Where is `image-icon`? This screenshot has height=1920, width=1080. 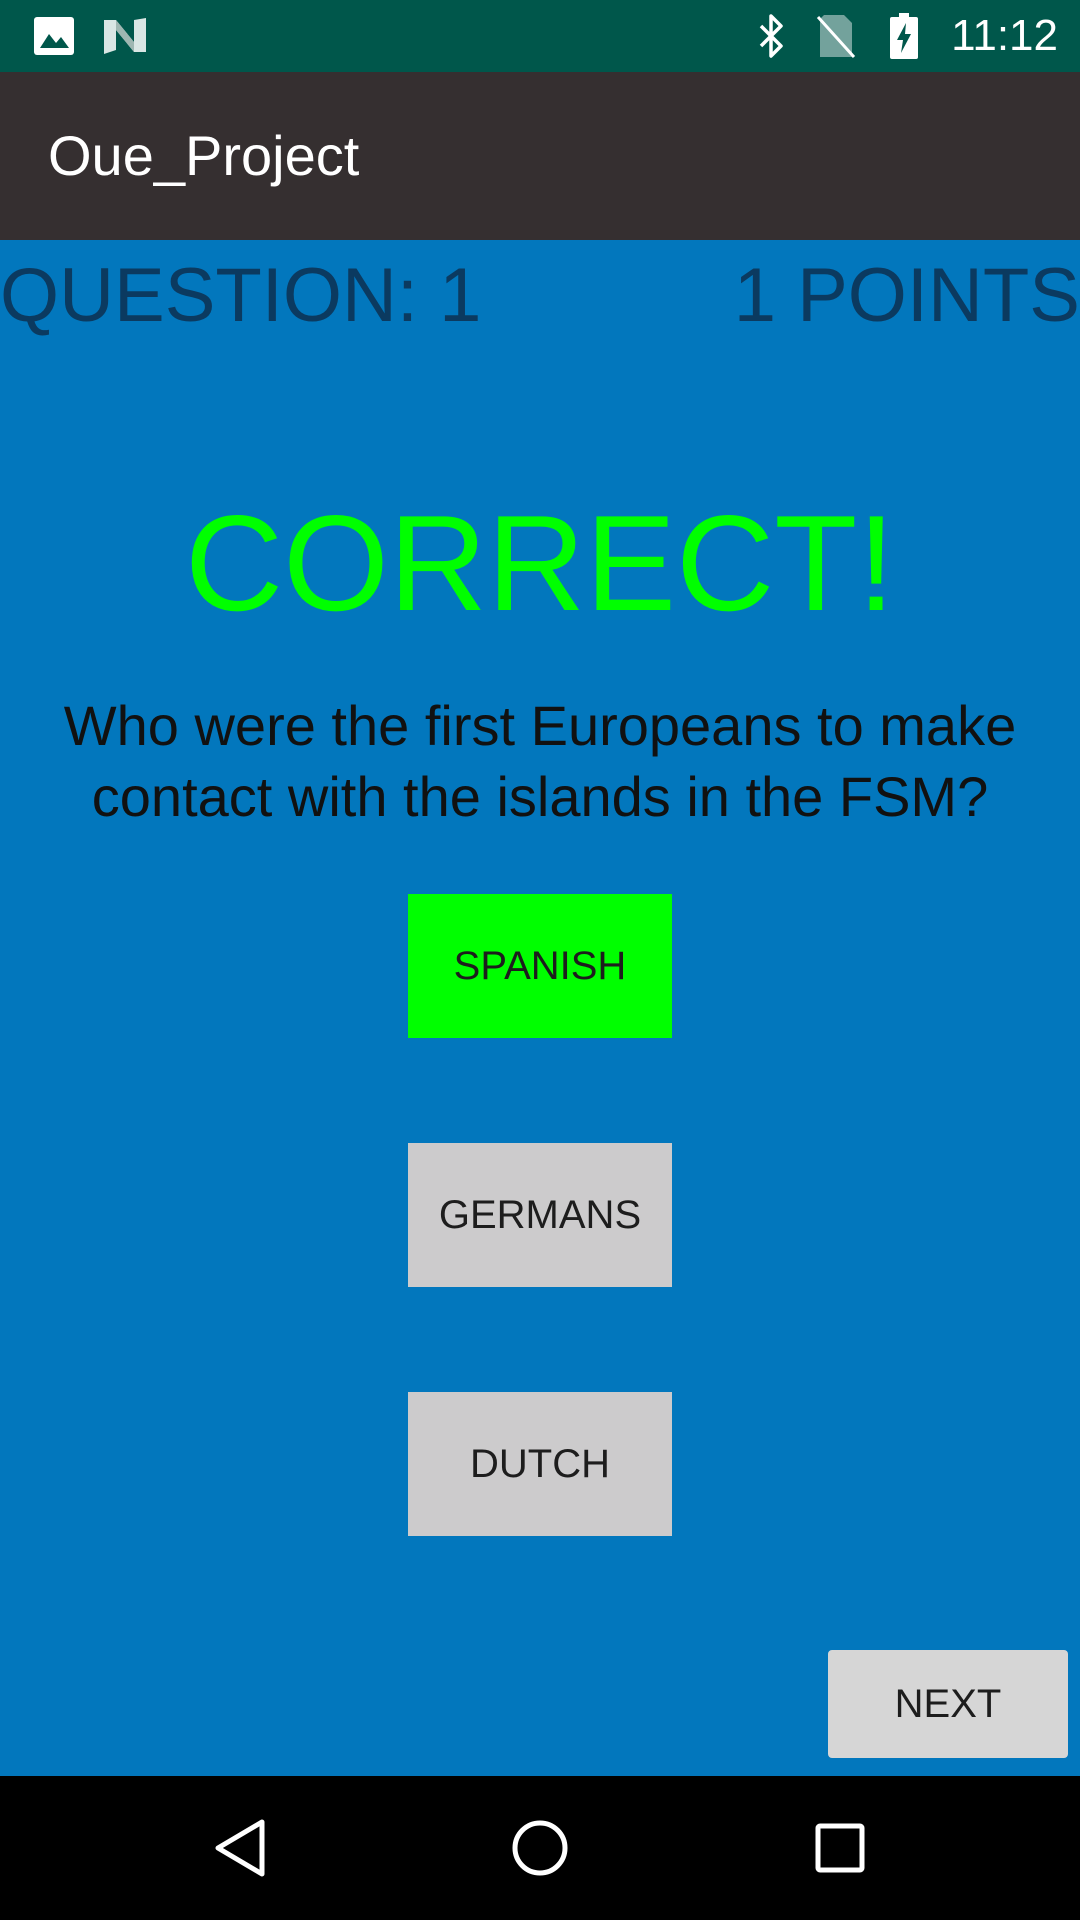 image-icon is located at coordinates (54, 36).